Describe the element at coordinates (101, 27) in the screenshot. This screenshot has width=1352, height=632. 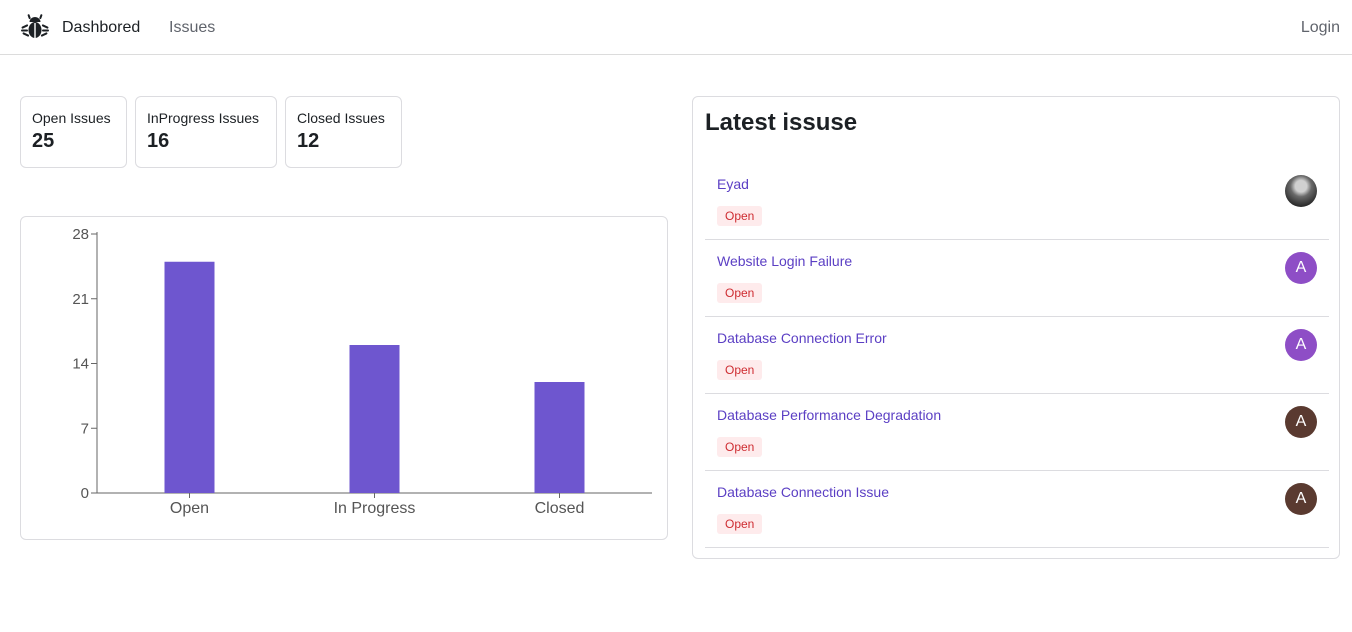
I see `nav-link-dashboard: Dashbored` at that location.